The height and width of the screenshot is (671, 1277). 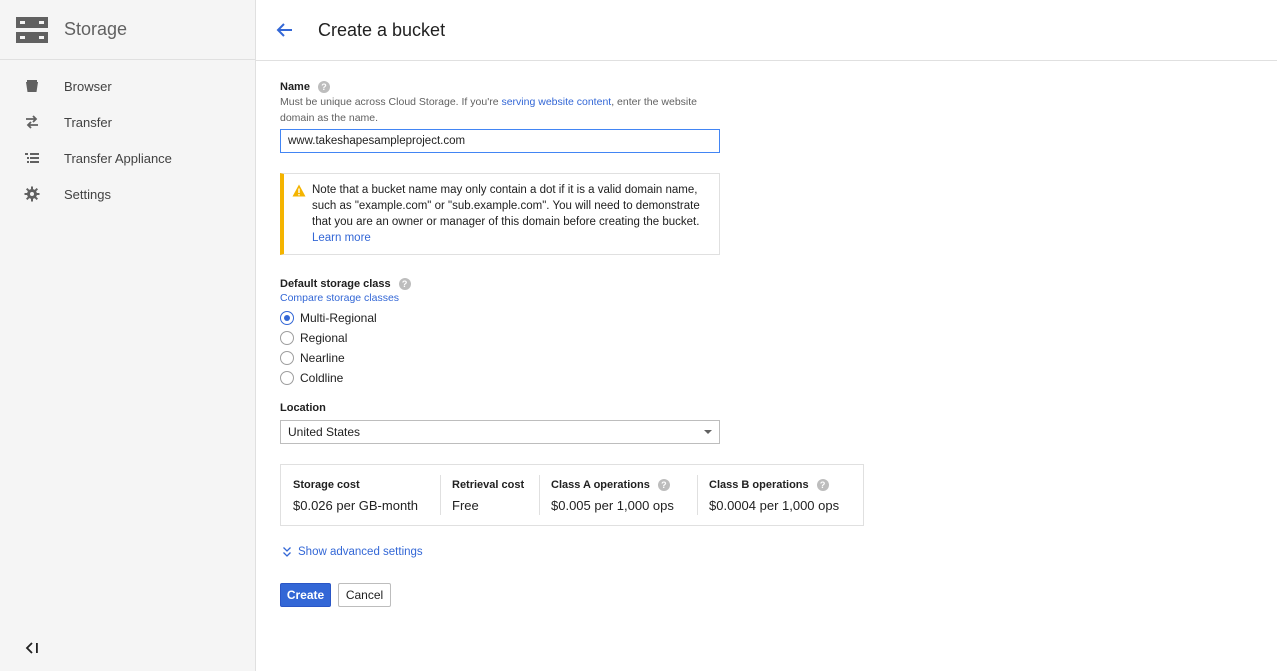 What do you see at coordinates (305, 595) in the screenshot?
I see `create-button: Create` at bounding box center [305, 595].